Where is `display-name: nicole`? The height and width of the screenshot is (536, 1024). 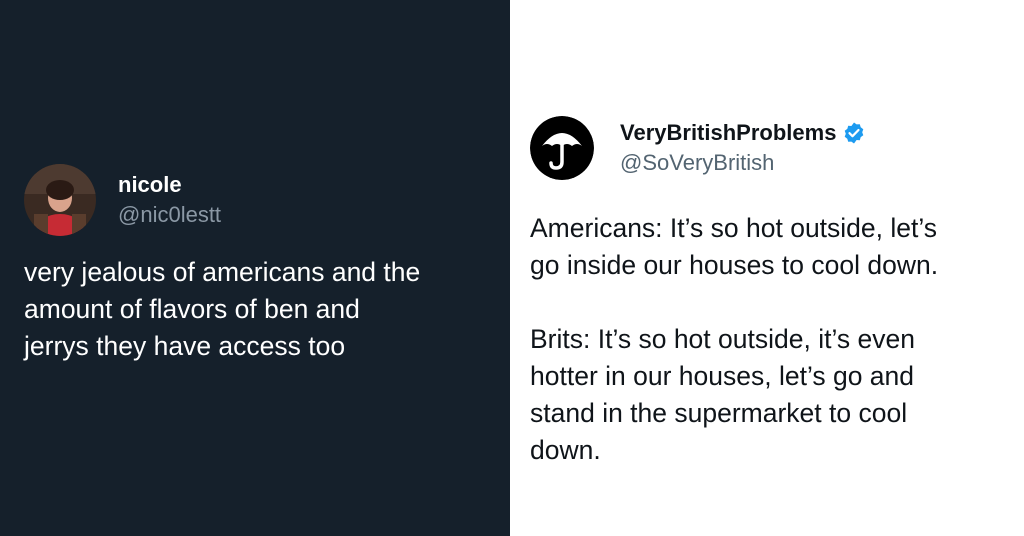 display-name: nicole is located at coordinates (169, 185).